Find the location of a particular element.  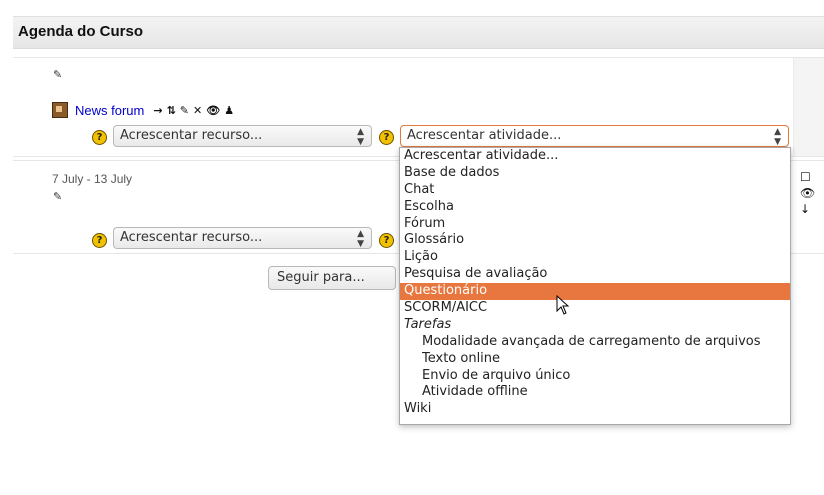

news-forum-row: News forum → ⇅ ✎ ✕ 👁 ♟ is located at coordinates (143, 110).